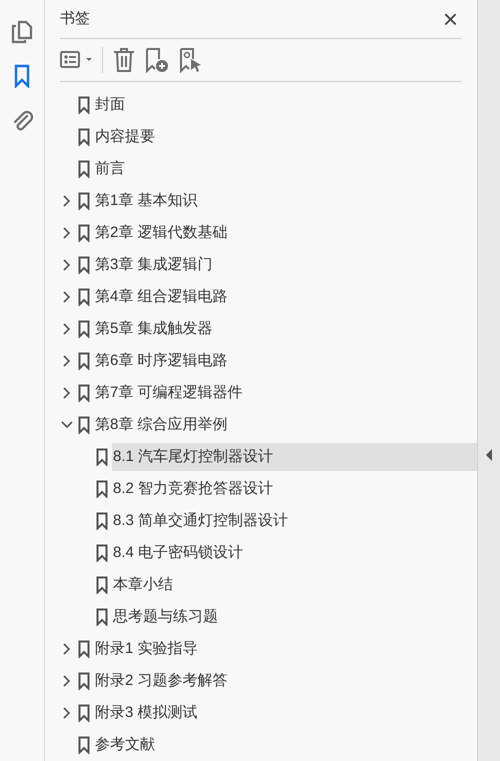  I want to click on bookmark-item: 第8章 综合应用举例, so click(278, 425).